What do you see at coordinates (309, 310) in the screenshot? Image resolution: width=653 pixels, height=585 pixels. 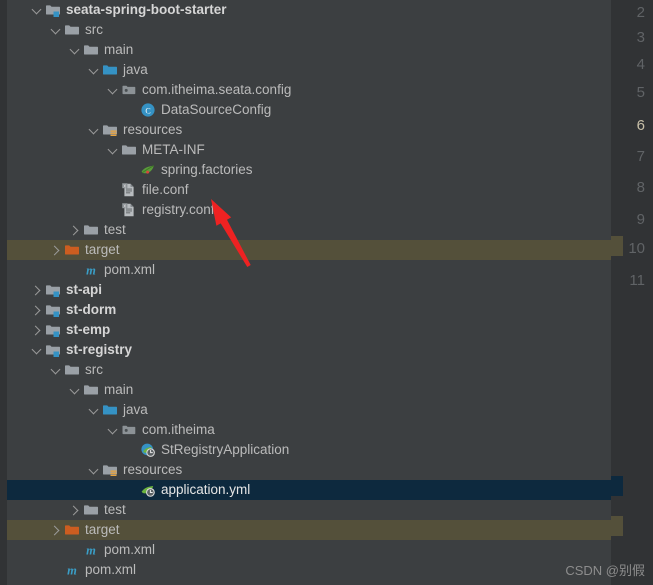 I see `tree-row: st-dorm` at bounding box center [309, 310].